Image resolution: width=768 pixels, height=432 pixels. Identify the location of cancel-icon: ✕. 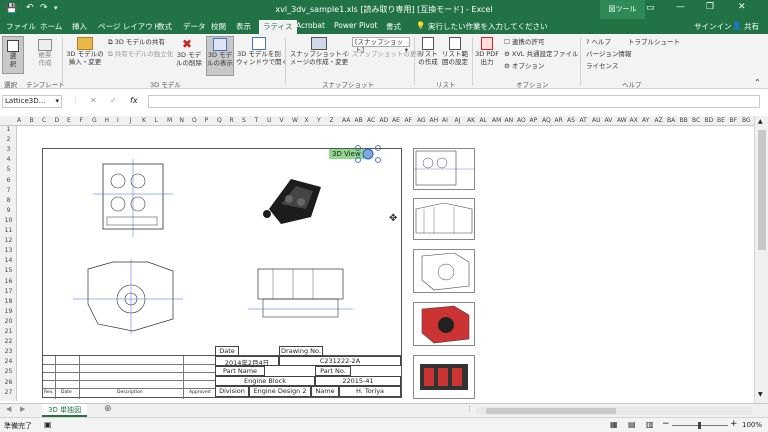
(93, 100).